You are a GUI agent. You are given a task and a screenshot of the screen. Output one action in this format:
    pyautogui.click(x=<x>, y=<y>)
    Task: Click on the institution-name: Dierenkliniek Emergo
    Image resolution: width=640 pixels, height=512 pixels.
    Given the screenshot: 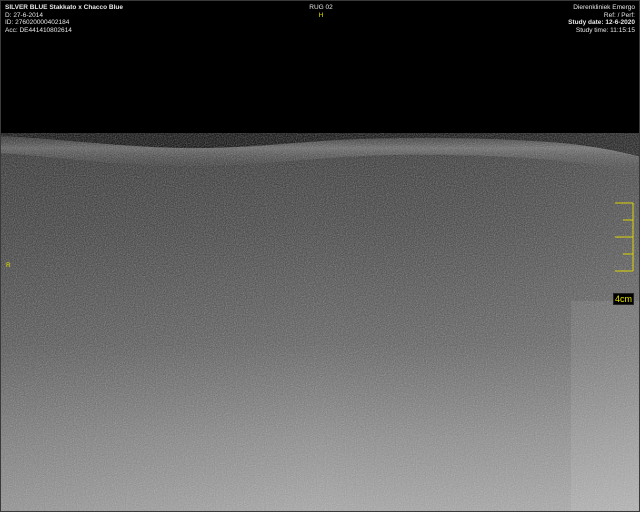 What is the action you would take?
    pyautogui.click(x=604, y=7)
    